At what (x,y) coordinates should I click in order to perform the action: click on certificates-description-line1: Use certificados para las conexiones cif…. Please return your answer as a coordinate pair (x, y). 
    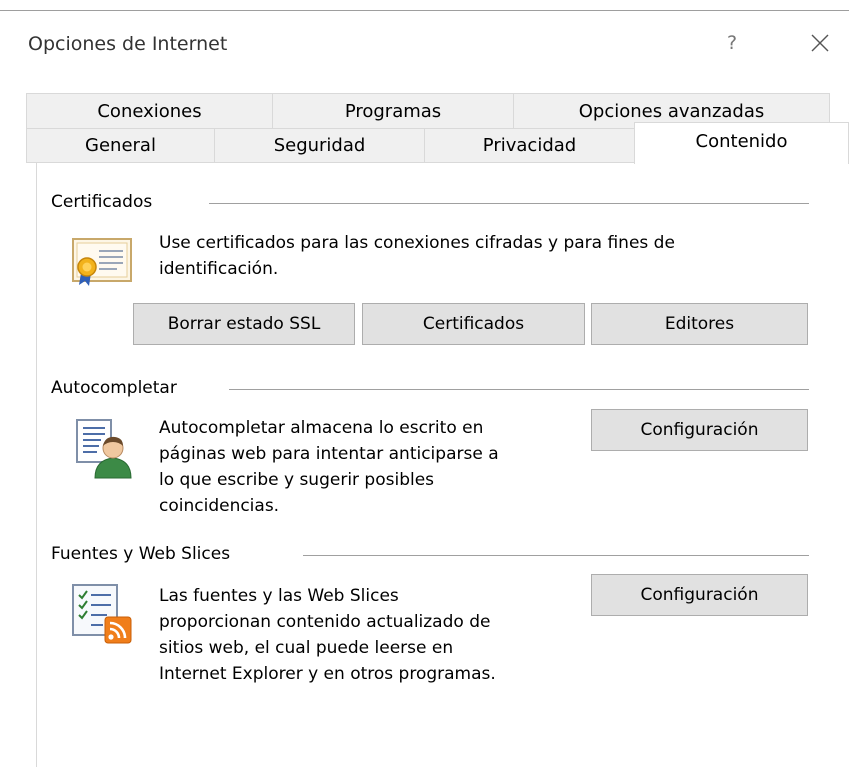
    Looking at the image, I should click on (417, 243).